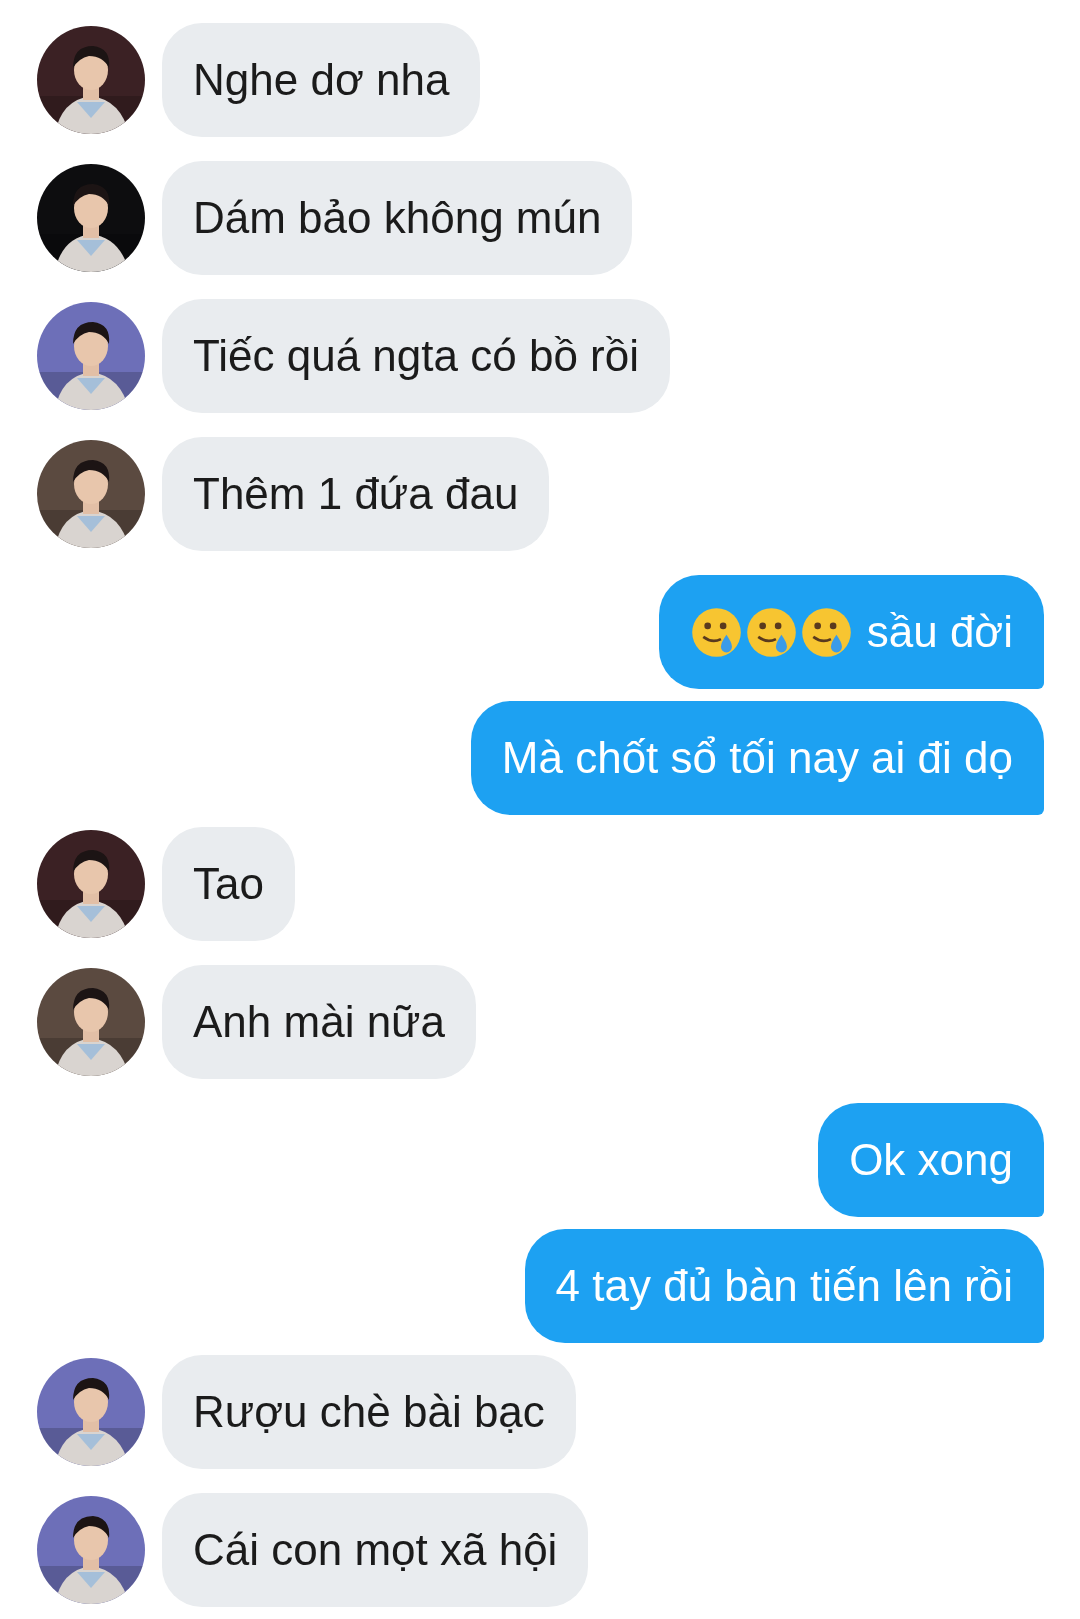 The image size is (1080, 1619). I want to click on message-text: Nghe dơ nha, so click(321, 80).